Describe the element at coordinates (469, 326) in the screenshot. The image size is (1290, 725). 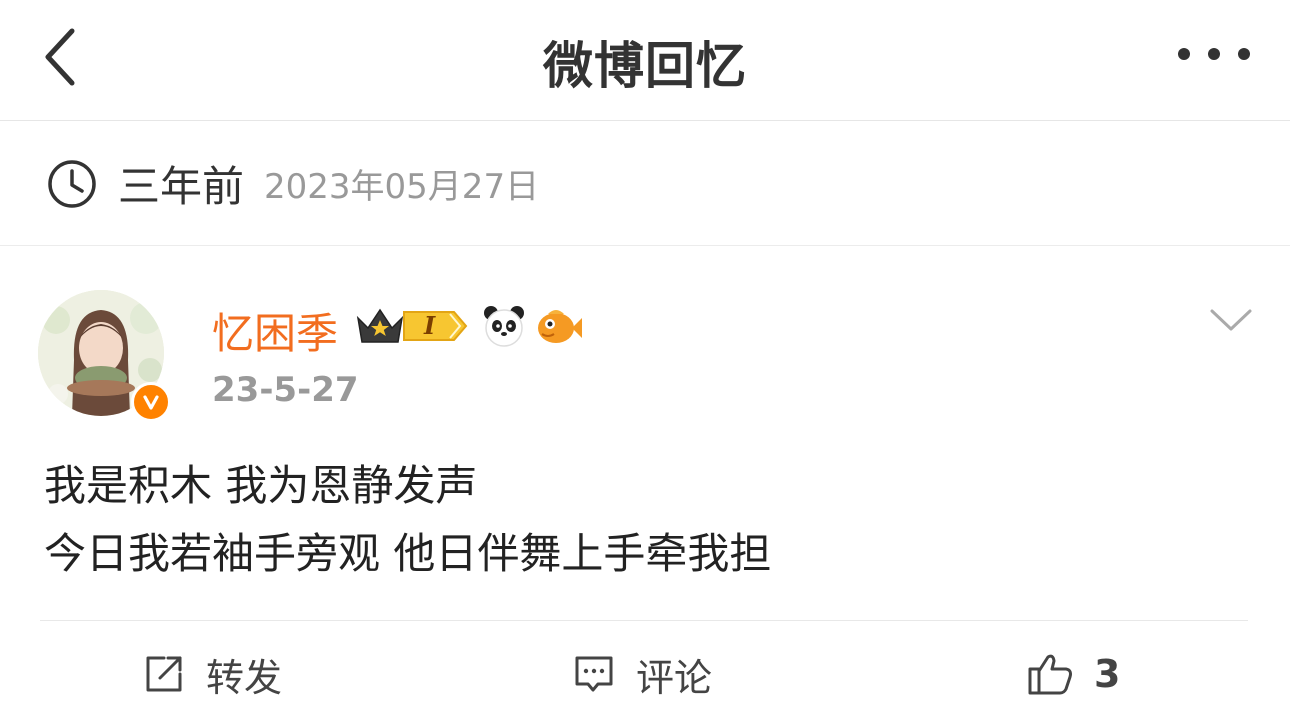
I see `user-badges: I` at that location.